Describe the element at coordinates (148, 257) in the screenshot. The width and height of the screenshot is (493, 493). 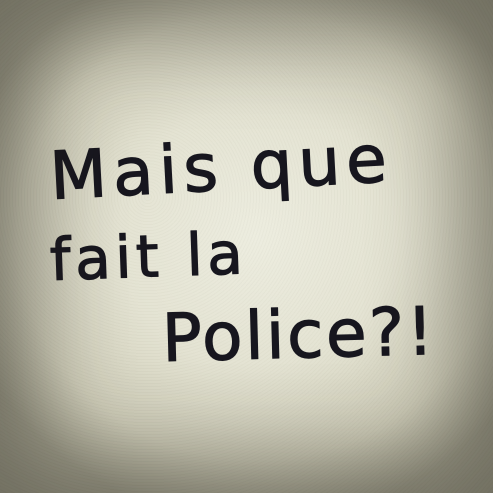
I see `handwritten-line-2: fait la` at that location.